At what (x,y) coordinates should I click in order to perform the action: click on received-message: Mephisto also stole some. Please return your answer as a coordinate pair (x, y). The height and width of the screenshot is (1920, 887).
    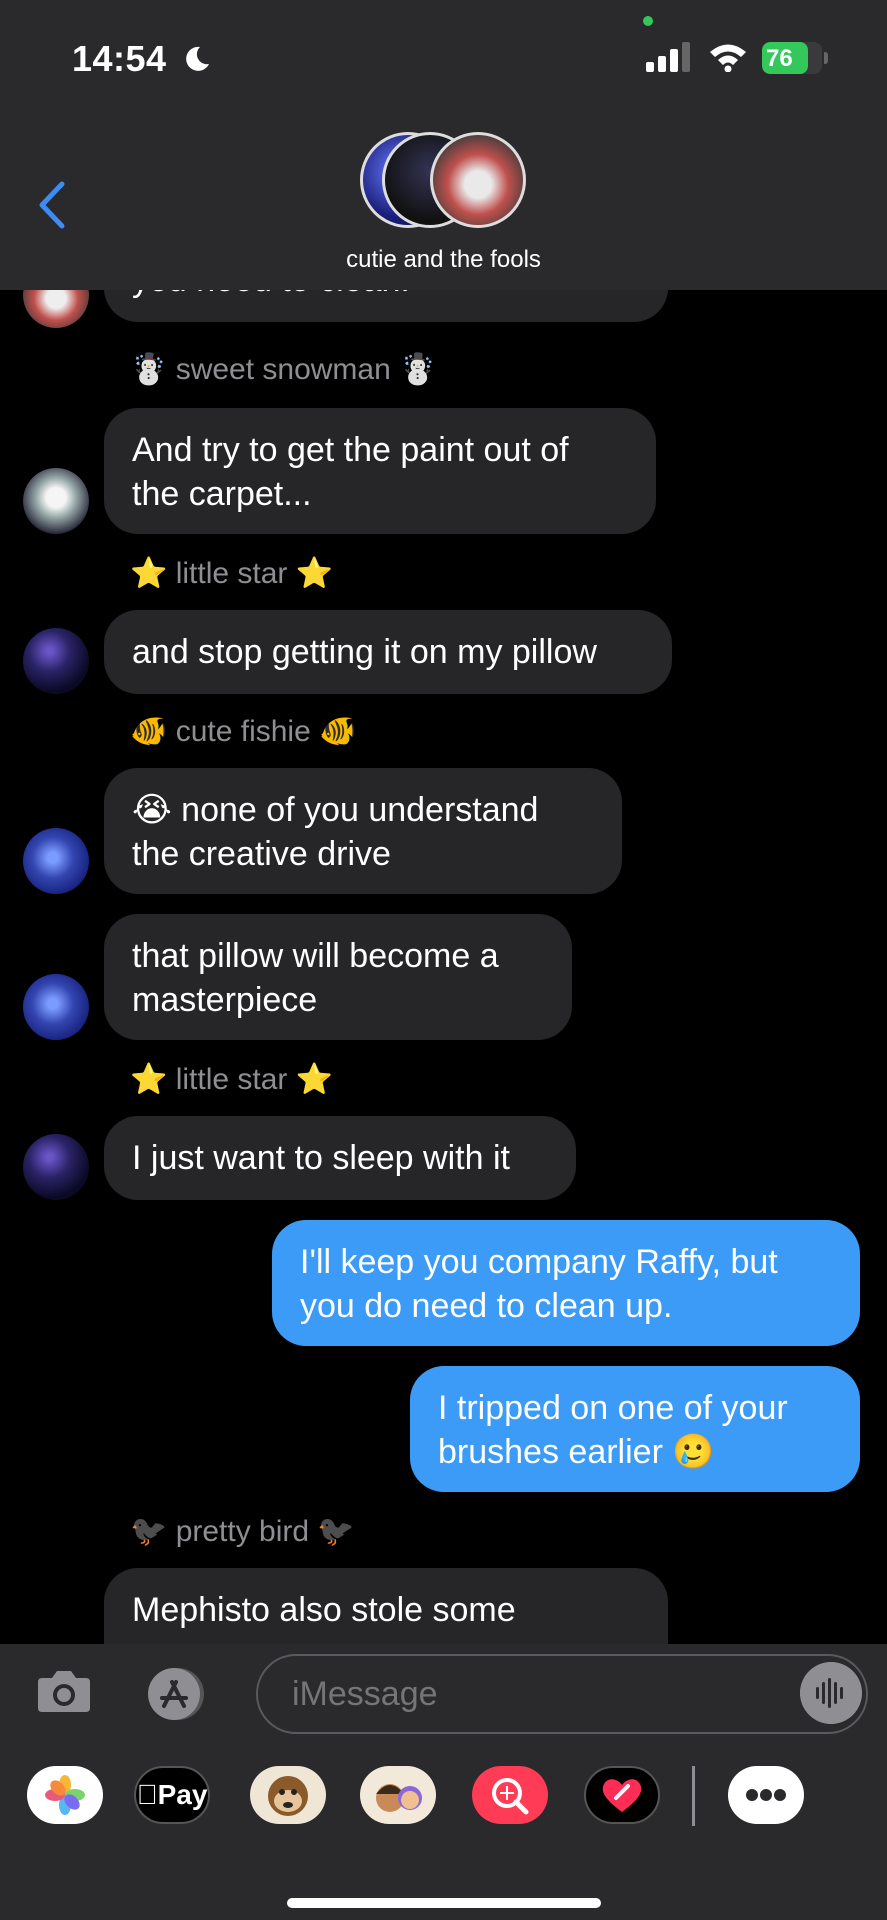
    Looking at the image, I should click on (386, 1606).